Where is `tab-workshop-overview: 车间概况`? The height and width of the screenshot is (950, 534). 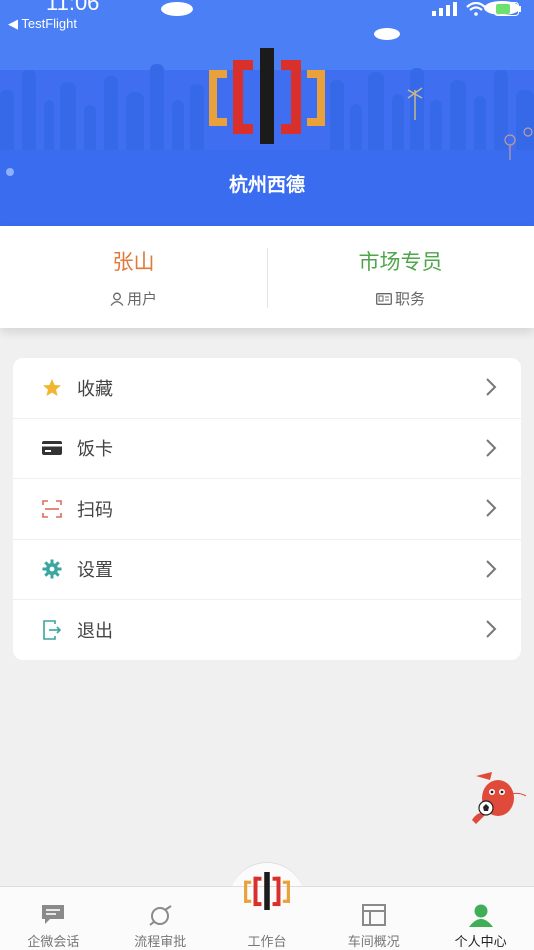 tab-workshop-overview: 车间概况 is located at coordinates (373, 918).